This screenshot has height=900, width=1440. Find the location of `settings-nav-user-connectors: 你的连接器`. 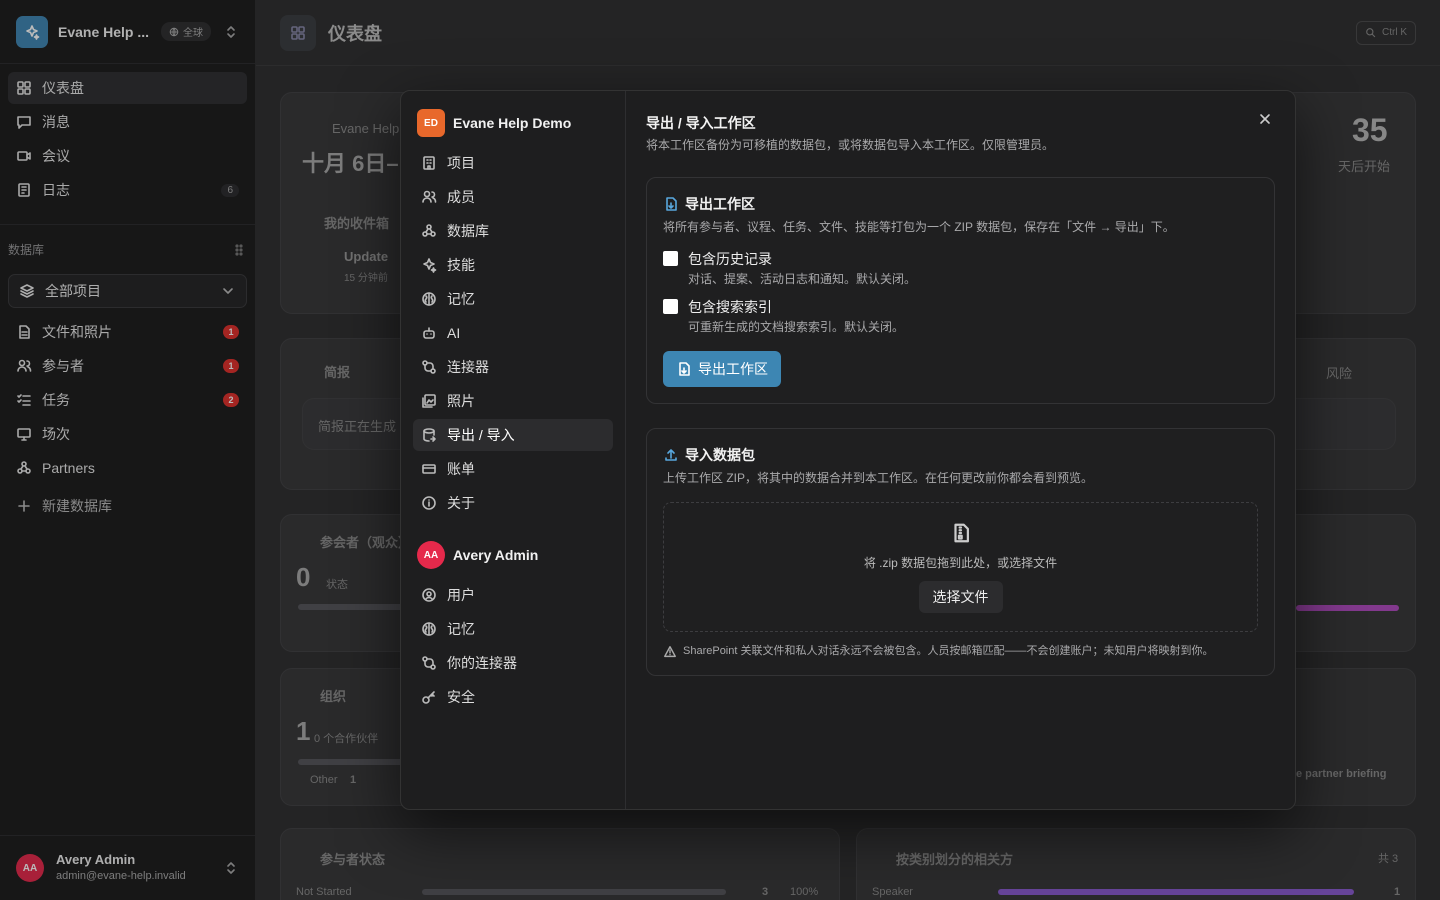

settings-nav-user-connectors: 你的连接器 is located at coordinates (513, 663).